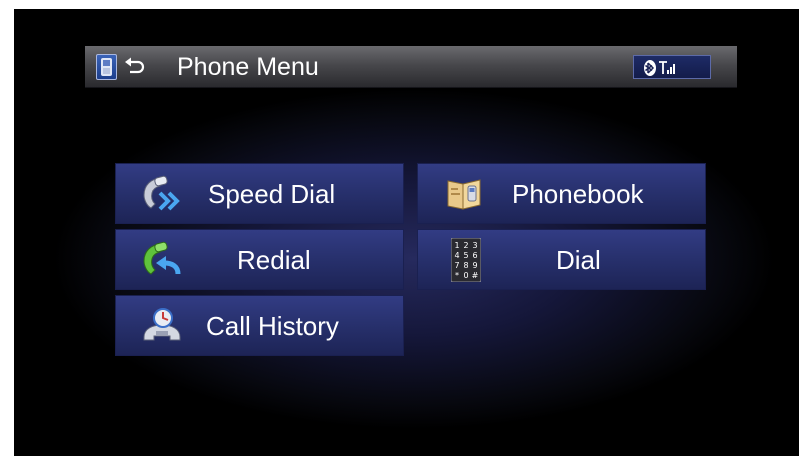 The width and height of the screenshot is (799, 456). Describe the element at coordinates (272, 194) in the screenshot. I see `speed-dial-label: Speed Dial` at that location.